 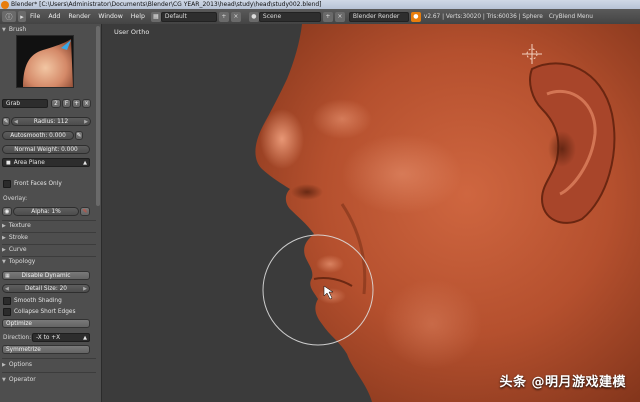 I want to click on new-brush-button: +, so click(x=76, y=103).